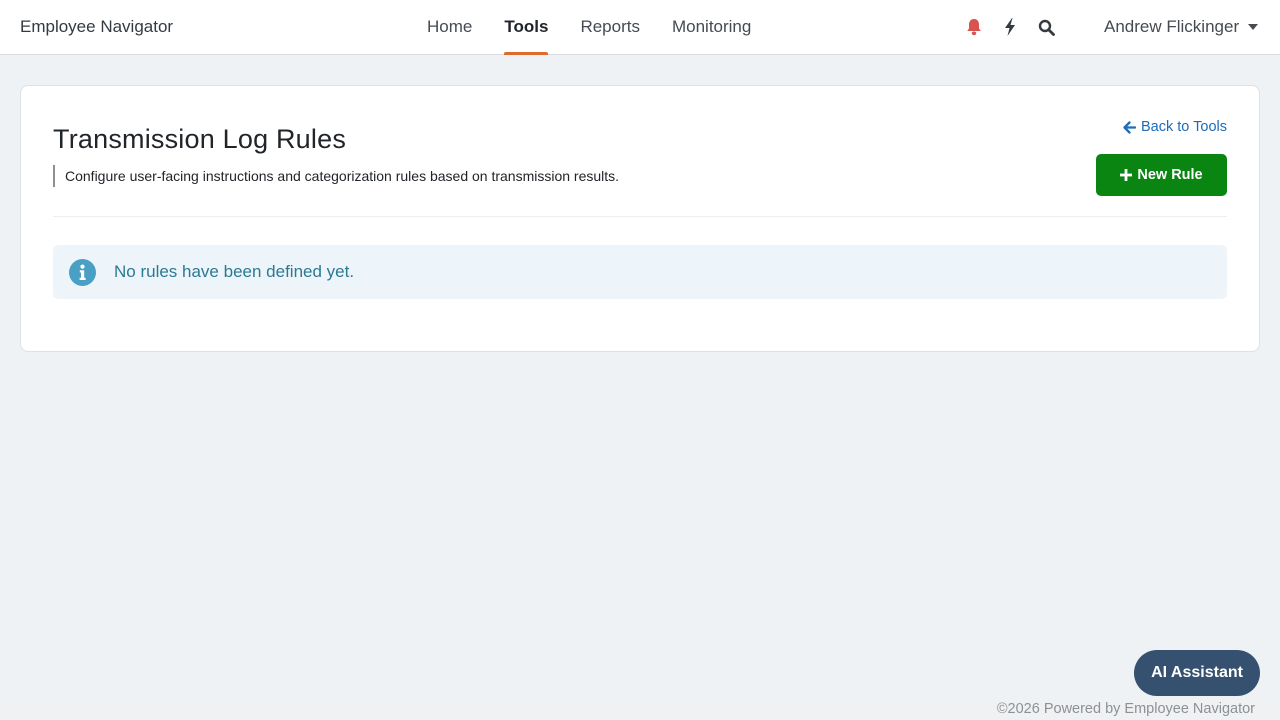  I want to click on page-title: Transmission Log Rules, so click(200, 139).